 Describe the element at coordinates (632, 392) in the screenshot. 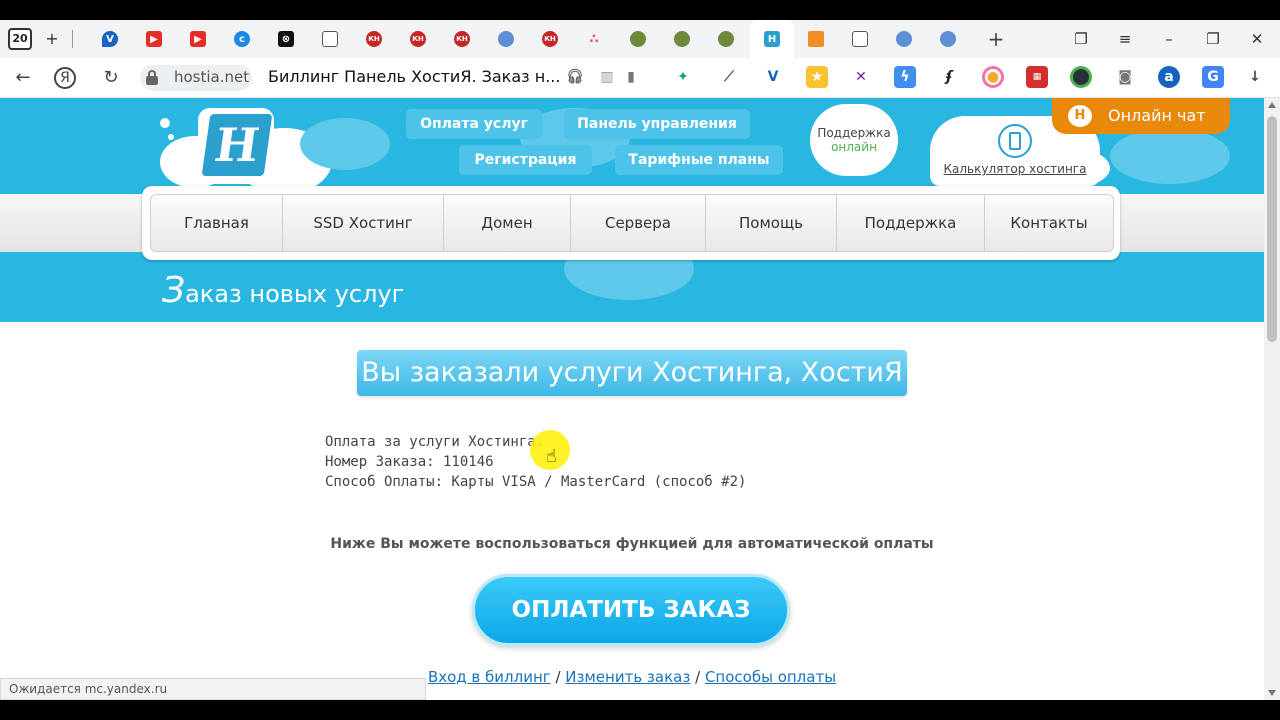

I see `order-confirmation-banner: Вы заказали услуги Хостинга, ХостиЯ !` at that location.